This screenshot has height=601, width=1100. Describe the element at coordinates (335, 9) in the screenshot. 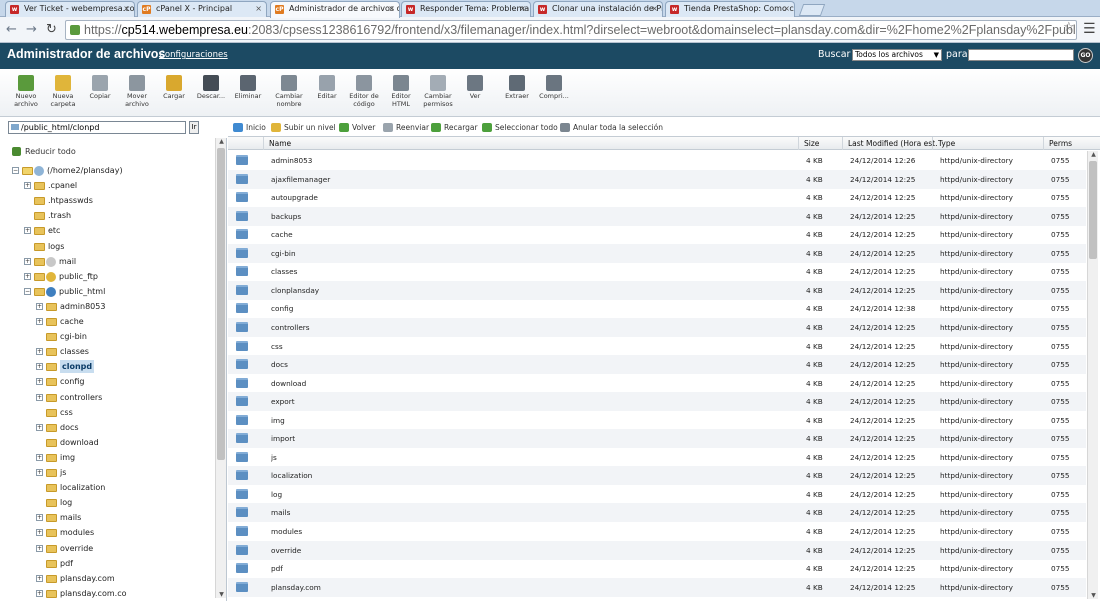

I see `browser-tab: cP Administrador de archivos de ×` at that location.